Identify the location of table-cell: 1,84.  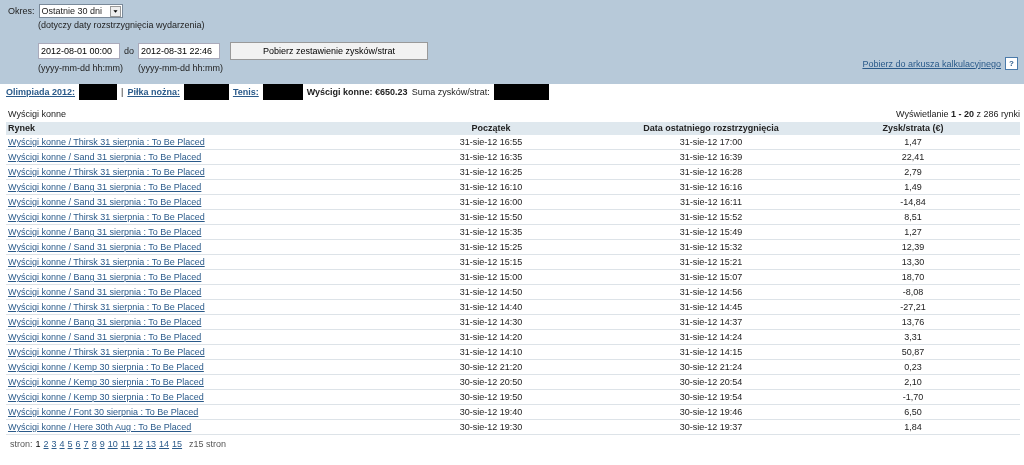
(913, 427).